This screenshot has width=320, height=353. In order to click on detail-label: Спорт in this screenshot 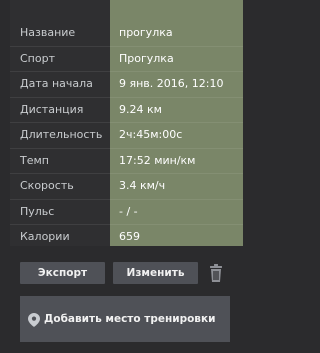, I will do `click(37, 58)`.